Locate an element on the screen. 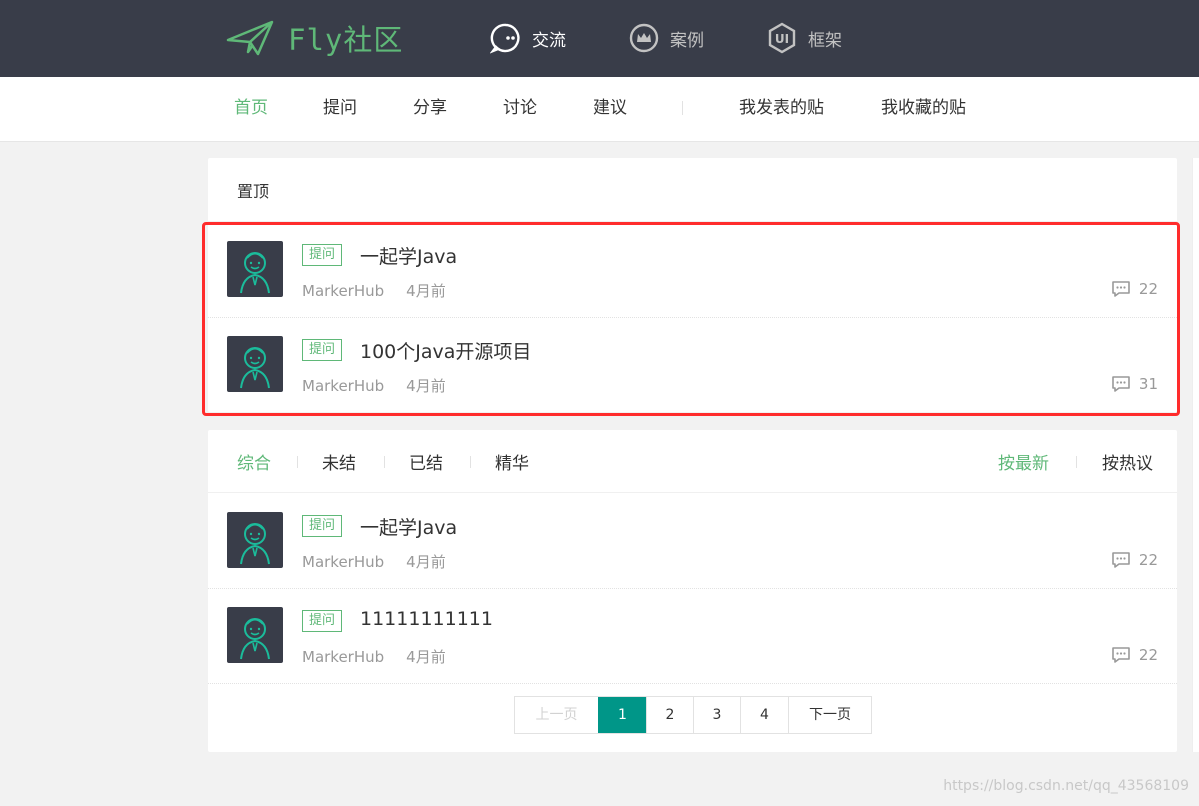 The width and height of the screenshot is (1199, 806). chat-bubble-icon is located at coordinates (505, 38).